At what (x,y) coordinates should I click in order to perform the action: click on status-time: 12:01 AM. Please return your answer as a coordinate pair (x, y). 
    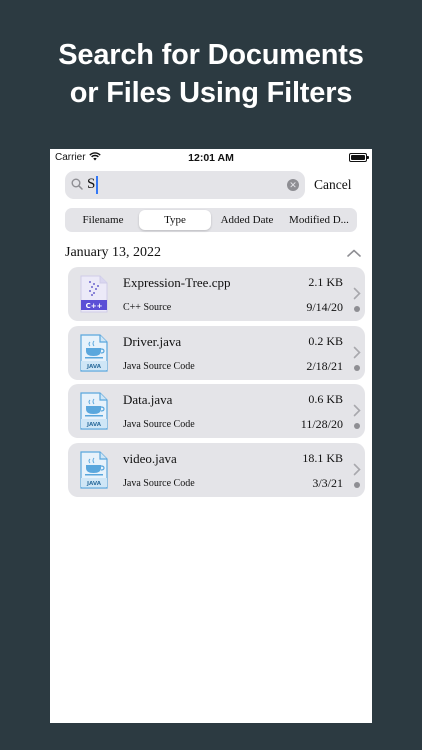
    Looking at the image, I should click on (211, 158).